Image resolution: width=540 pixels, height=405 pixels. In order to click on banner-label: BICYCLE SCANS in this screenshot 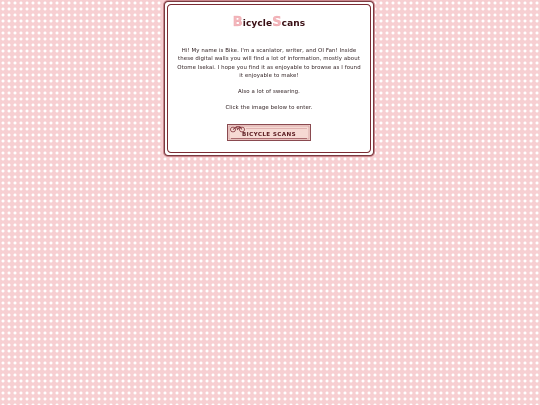, I will do `click(269, 135)`.